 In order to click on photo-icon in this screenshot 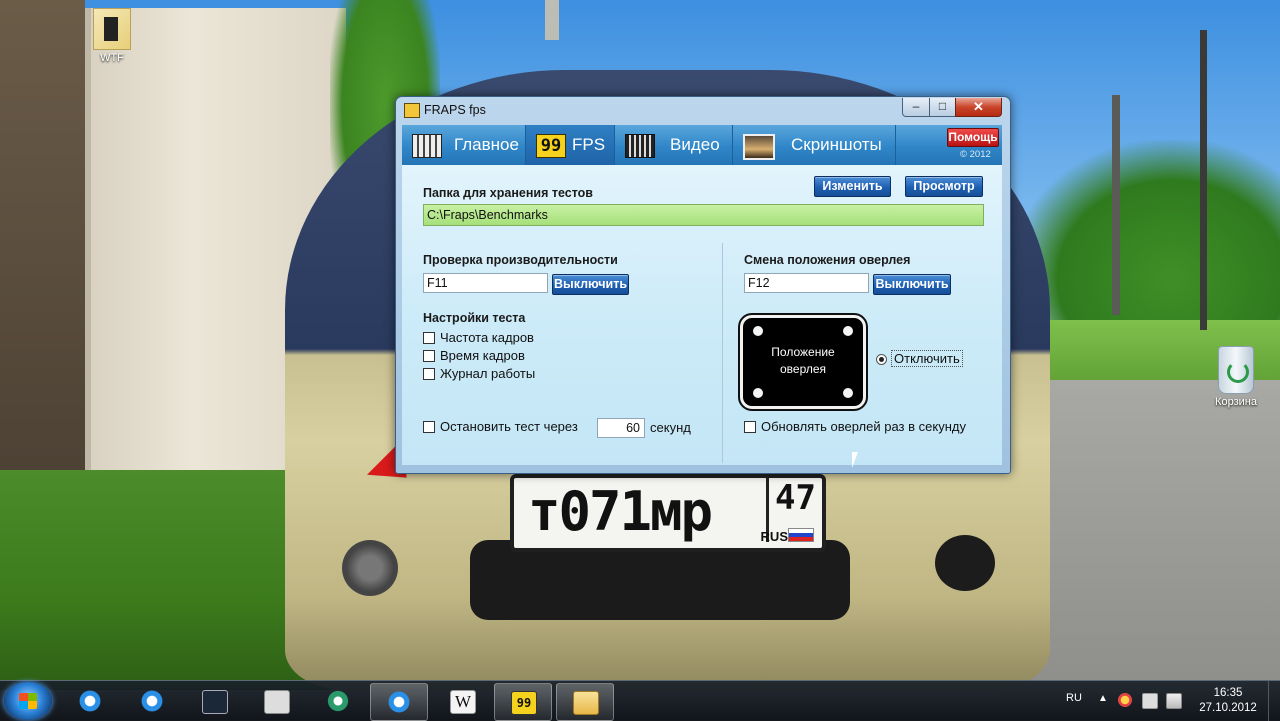, I will do `click(759, 147)`.